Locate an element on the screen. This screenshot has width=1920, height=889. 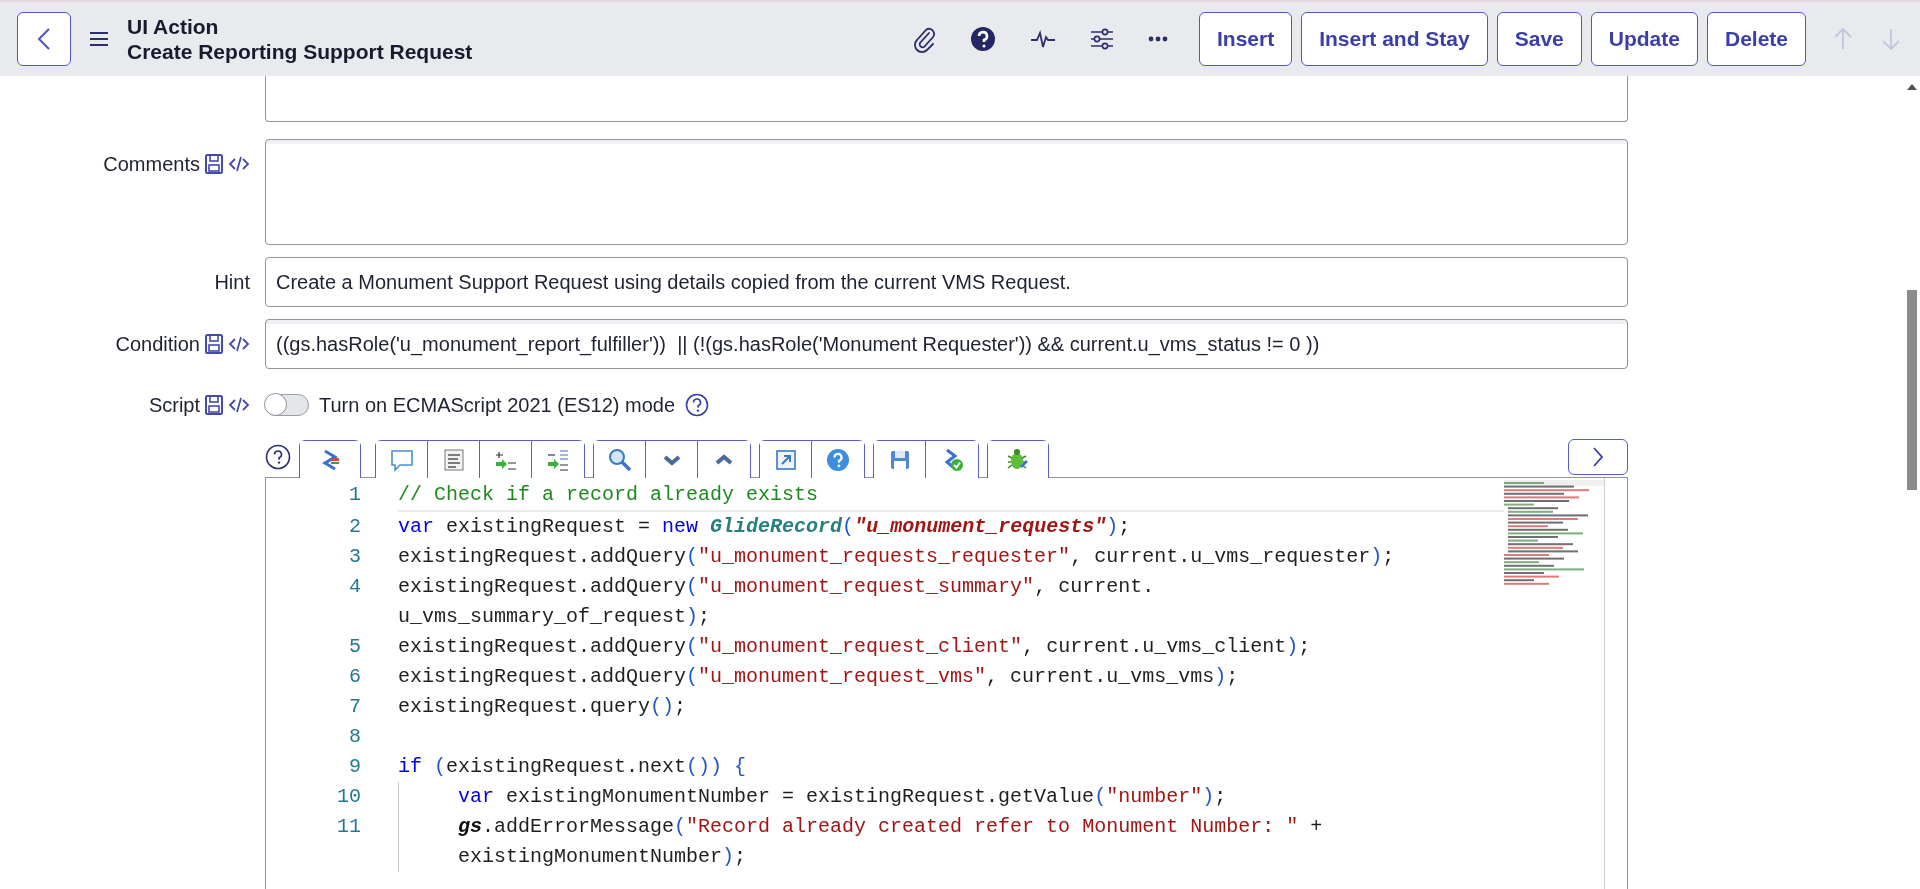
expand-panel-button is located at coordinates (1598, 457).